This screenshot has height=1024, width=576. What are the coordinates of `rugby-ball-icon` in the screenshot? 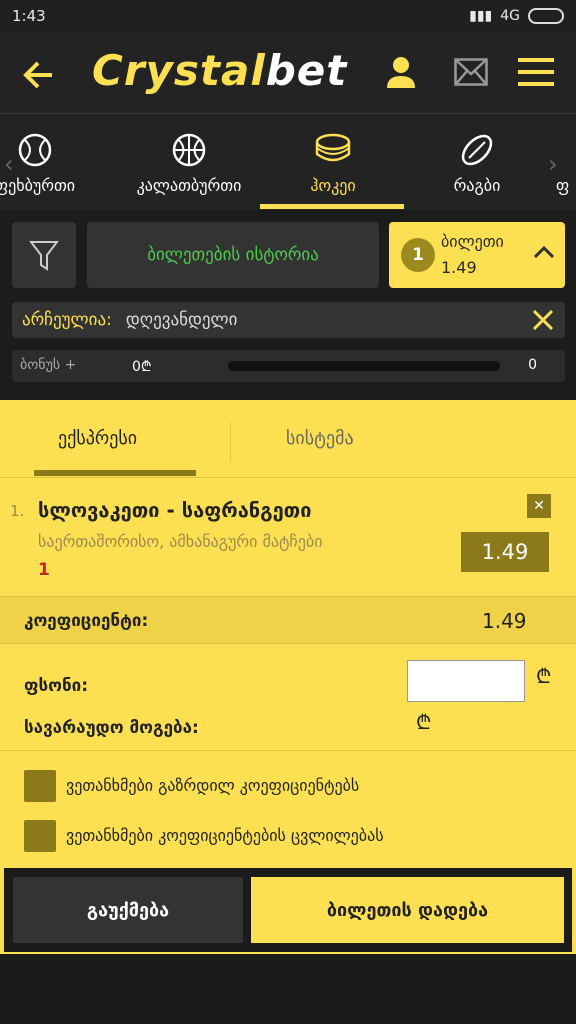 It's located at (477, 152).